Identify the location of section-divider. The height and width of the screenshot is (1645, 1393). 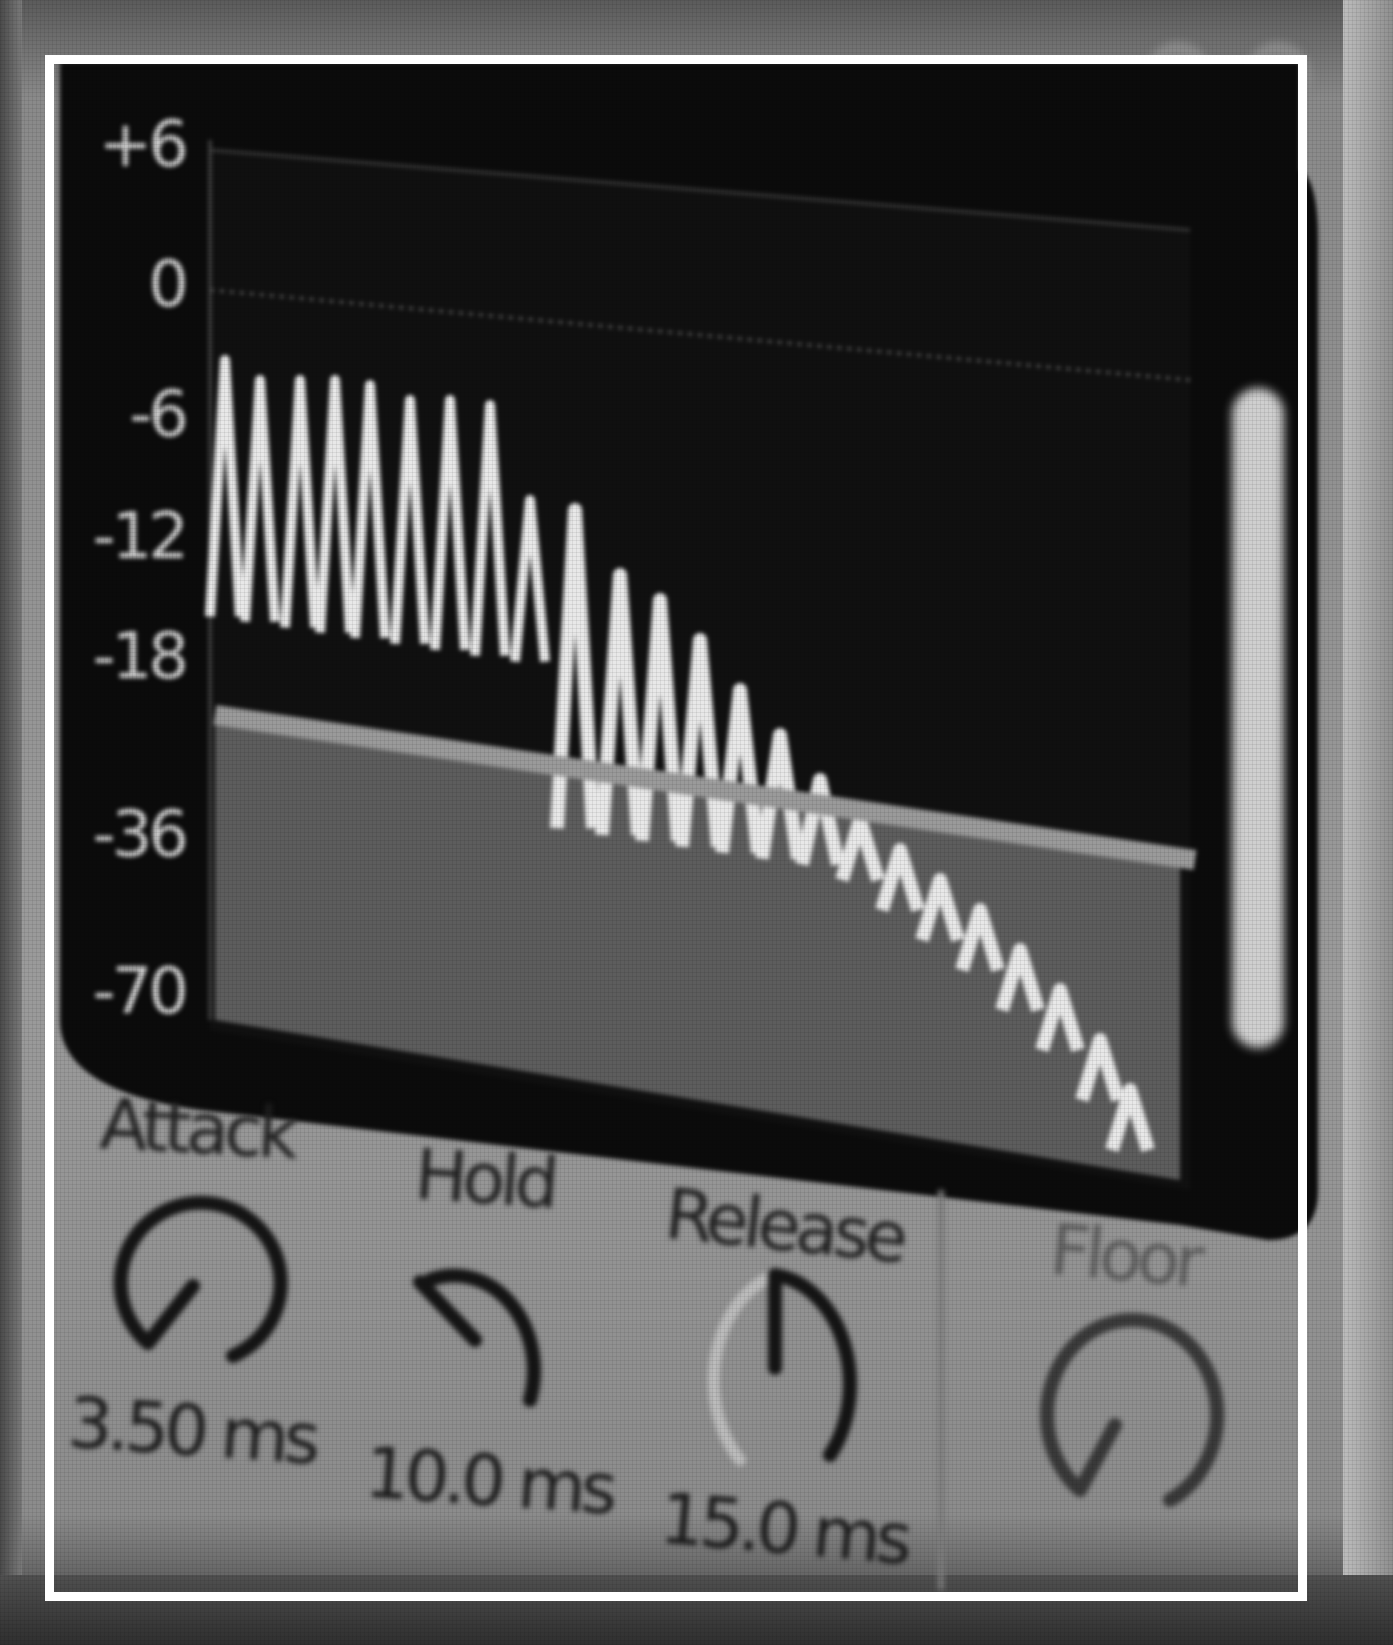
(941, 1390).